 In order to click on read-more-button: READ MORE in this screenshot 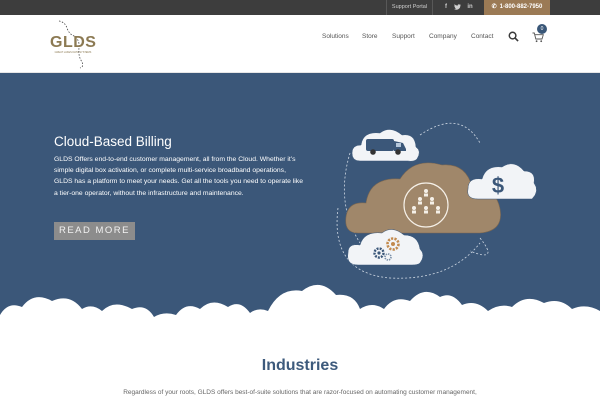, I will do `click(94, 231)`.